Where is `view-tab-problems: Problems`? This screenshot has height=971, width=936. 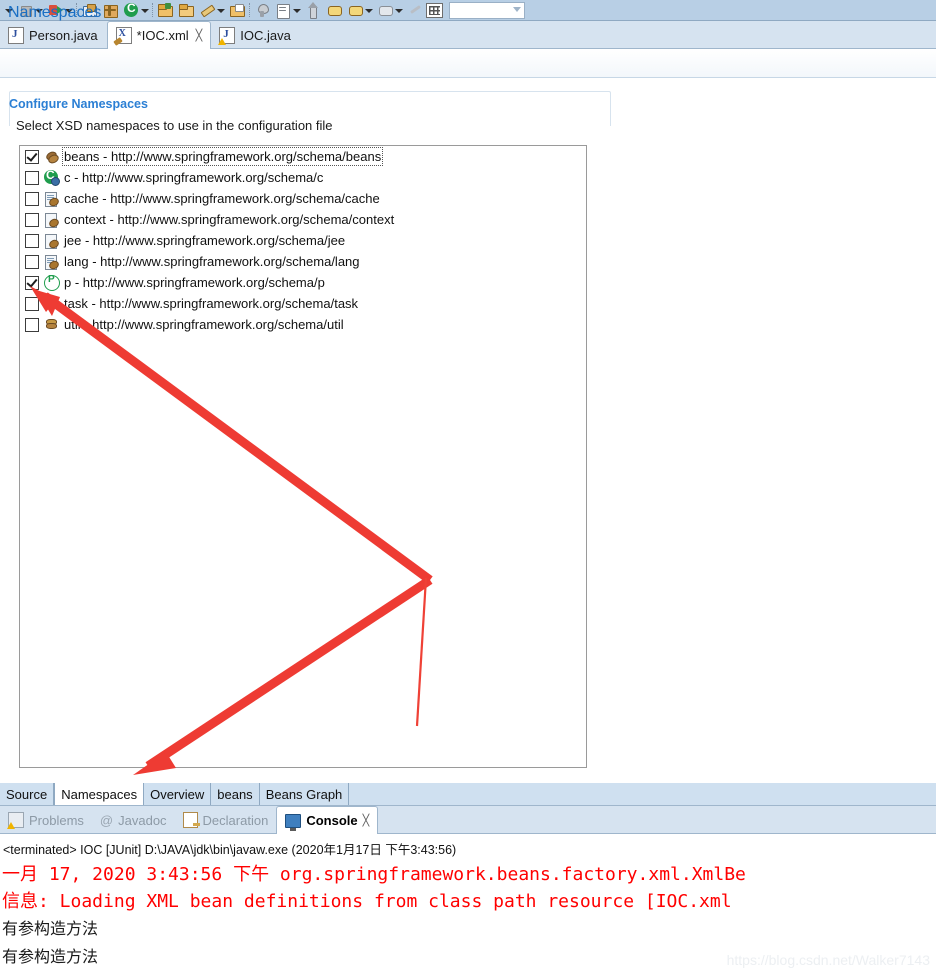 view-tab-problems: Problems is located at coordinates (46, 820).